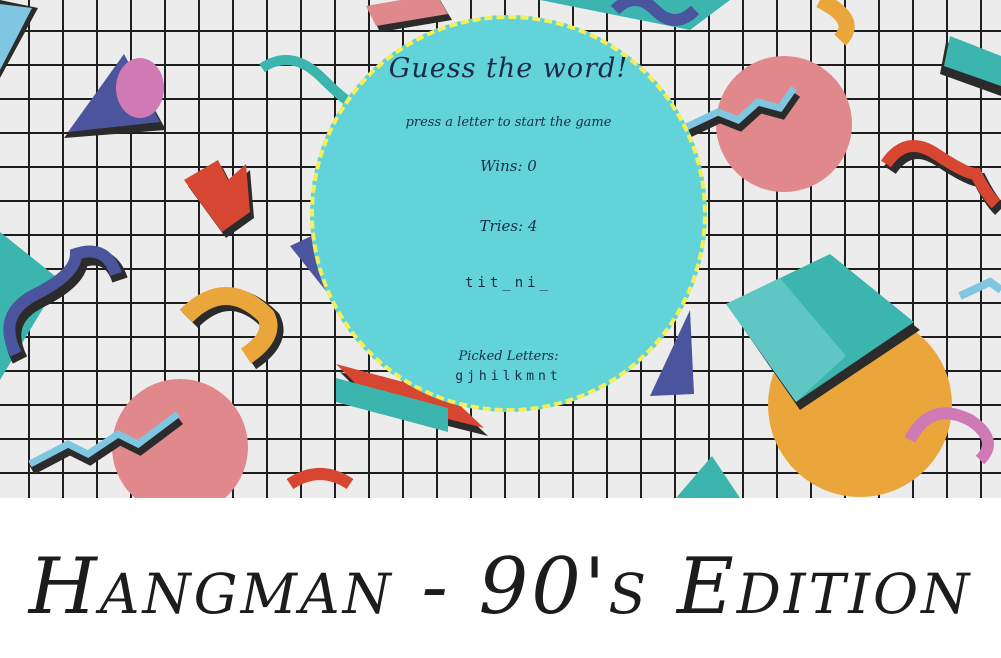 This screenshot has width=1001, height=658. Describe the element at coordinates (508, 166) in the screenshot. I see `wins-counter: Wins: 0` at that location.